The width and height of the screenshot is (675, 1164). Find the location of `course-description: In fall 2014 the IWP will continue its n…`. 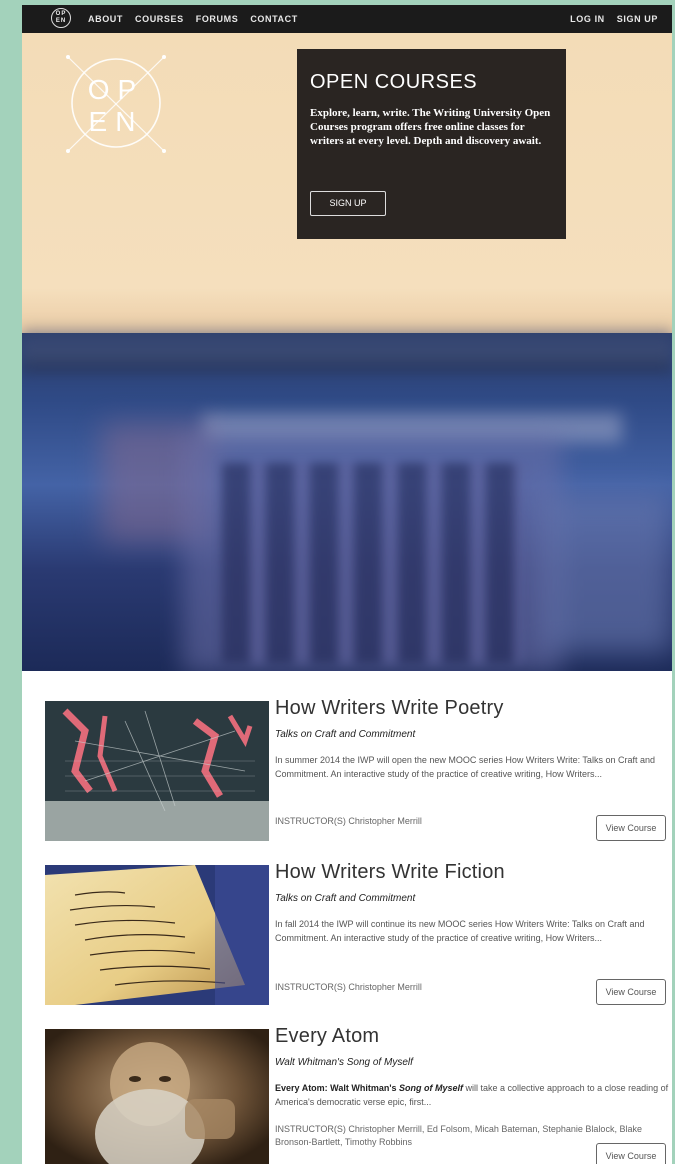

course-description: In fall 2014 the IWP will continue its n… is located at coordinates (460, 931).